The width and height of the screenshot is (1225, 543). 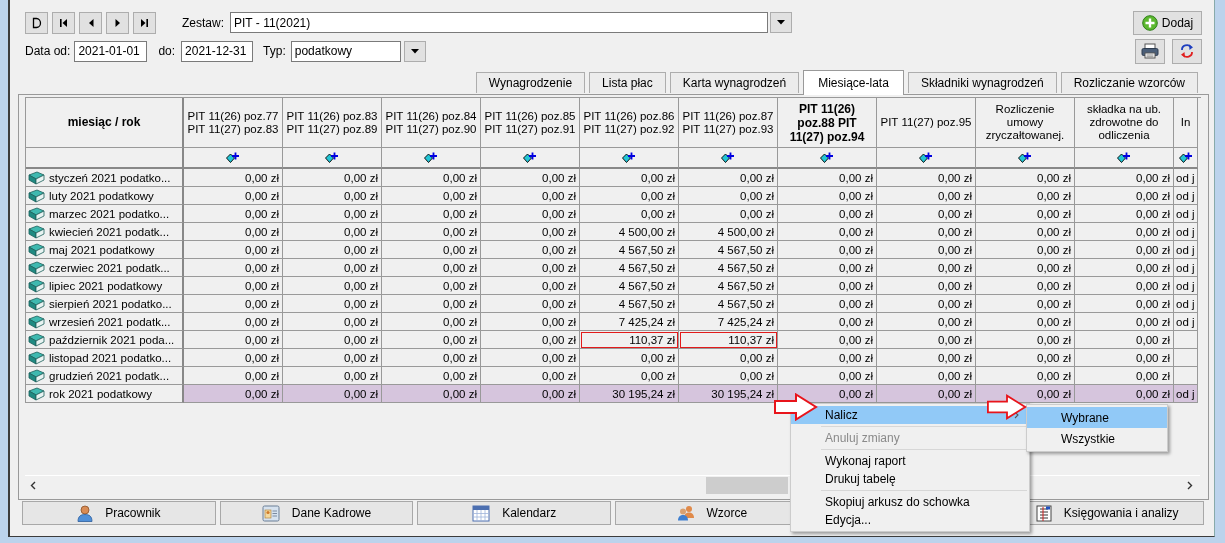 I want to click on add-button: Dodaj, so click(x=1167, y=22).